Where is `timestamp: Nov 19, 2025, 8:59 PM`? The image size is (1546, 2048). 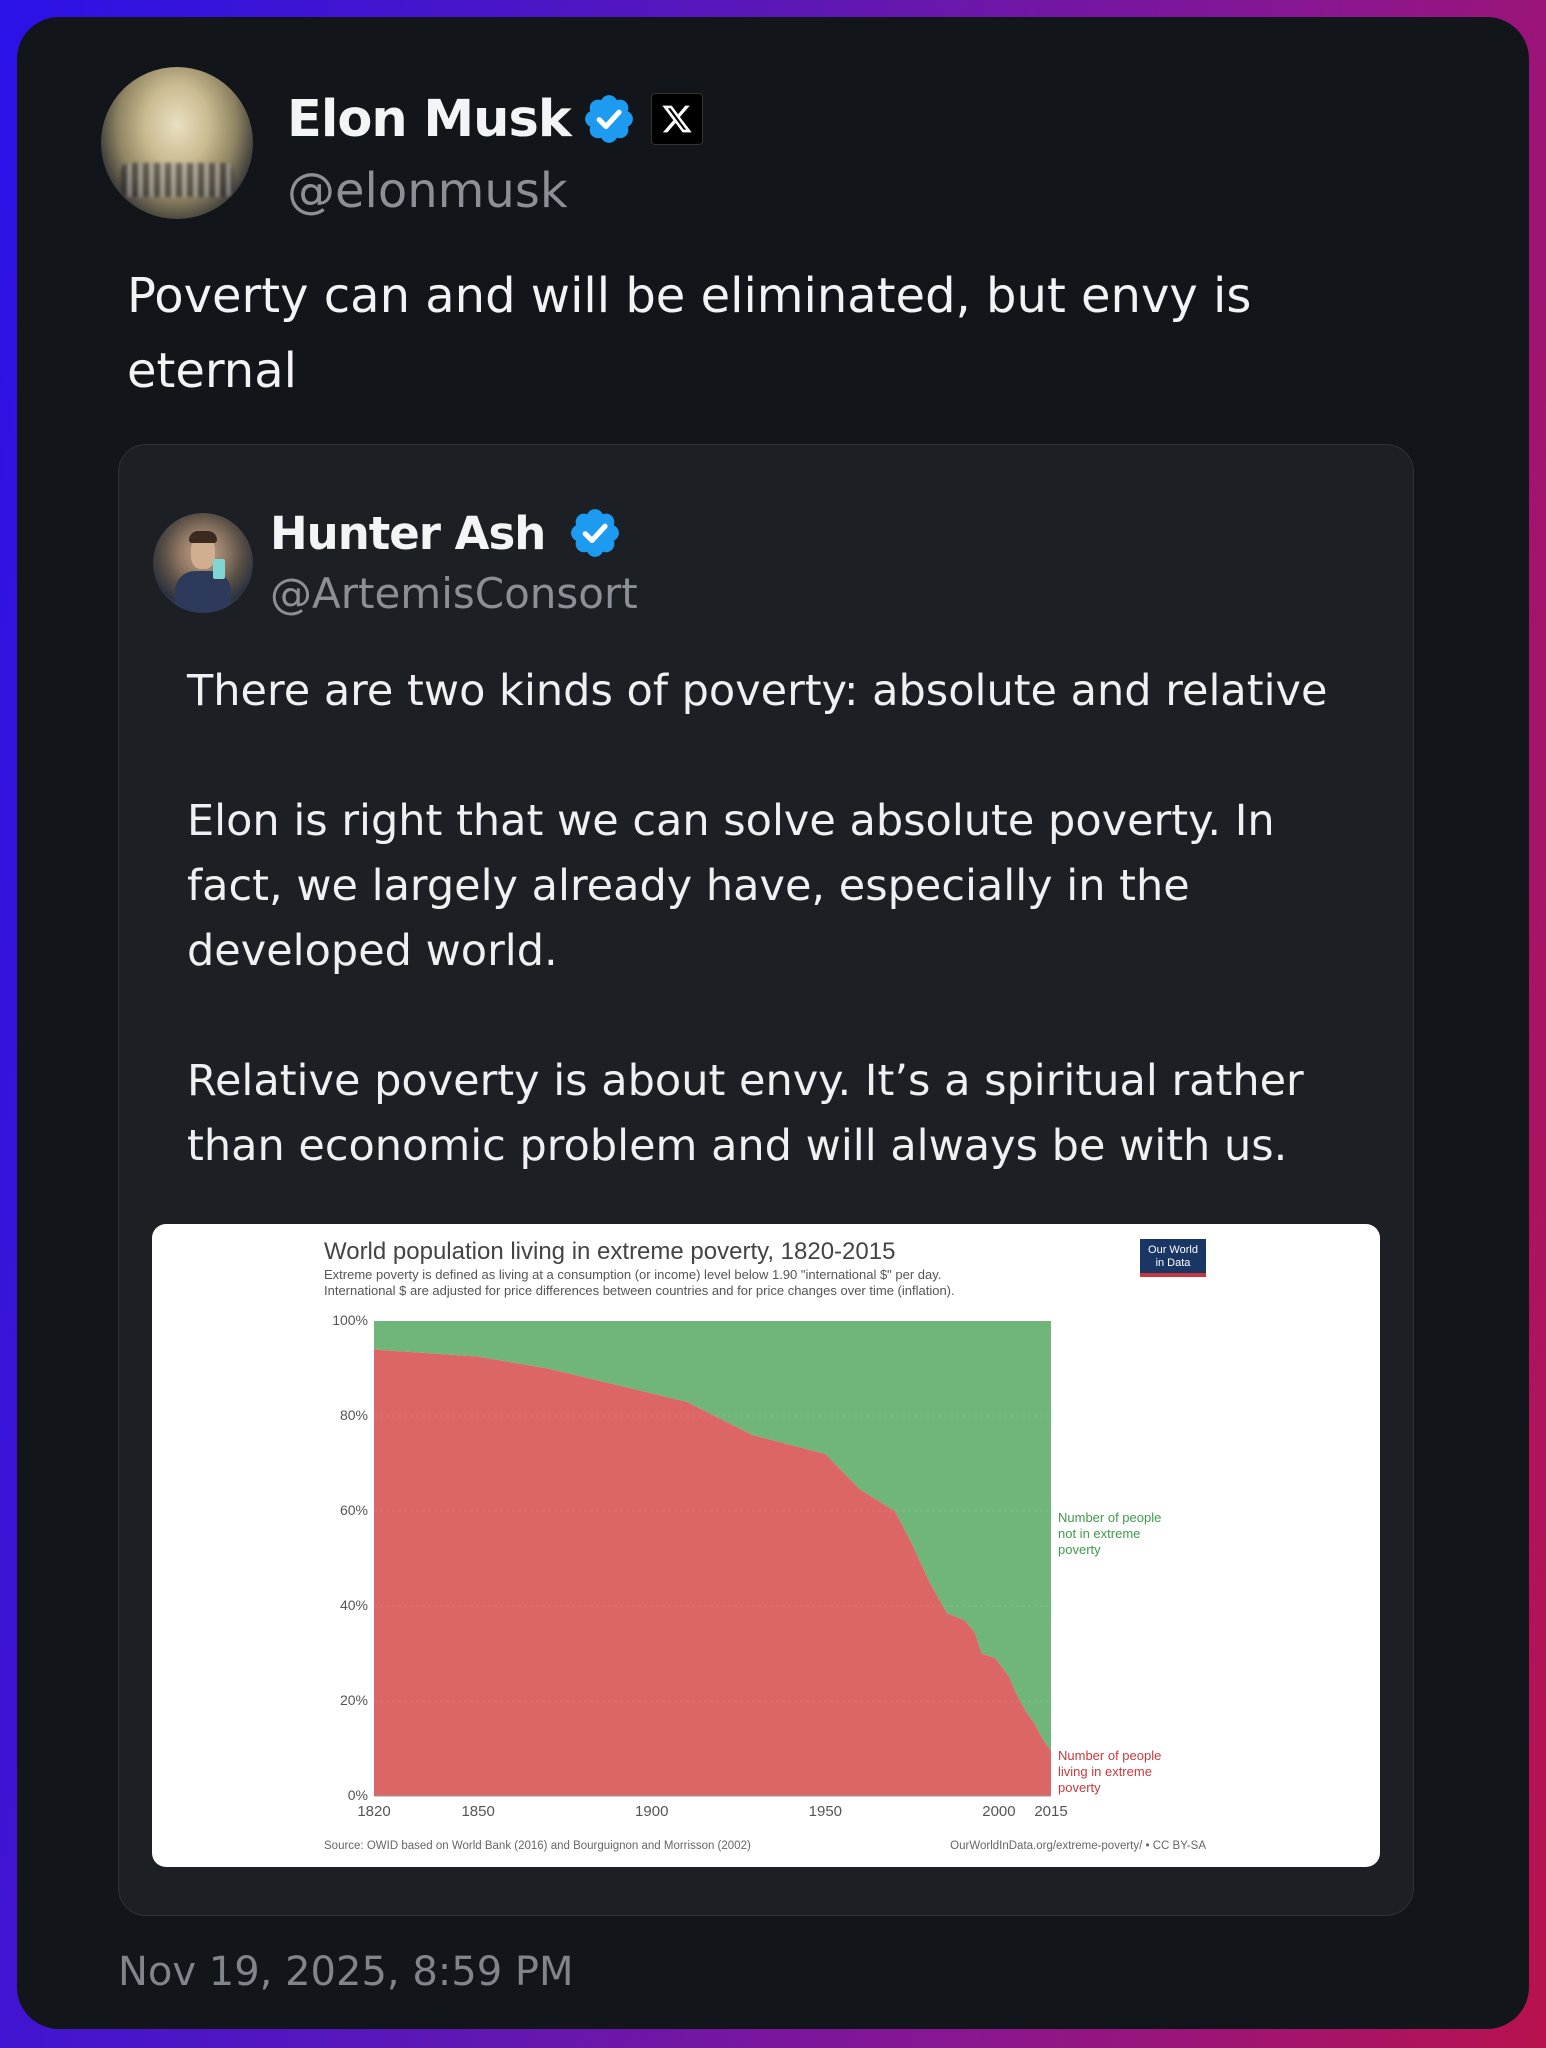
timestamp: Nov 19, 2025, 8:59 PM is located at coordinates (346, 1972).